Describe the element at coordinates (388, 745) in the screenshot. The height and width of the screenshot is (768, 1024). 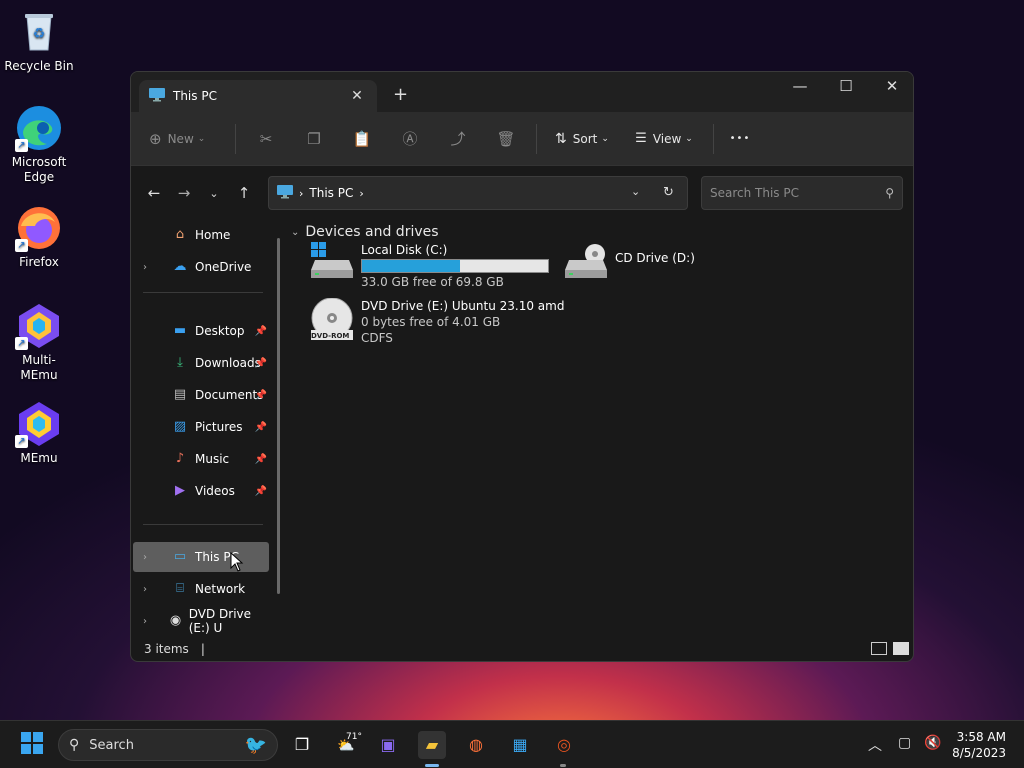
I see `teams-chat-button: ▣` at that location.